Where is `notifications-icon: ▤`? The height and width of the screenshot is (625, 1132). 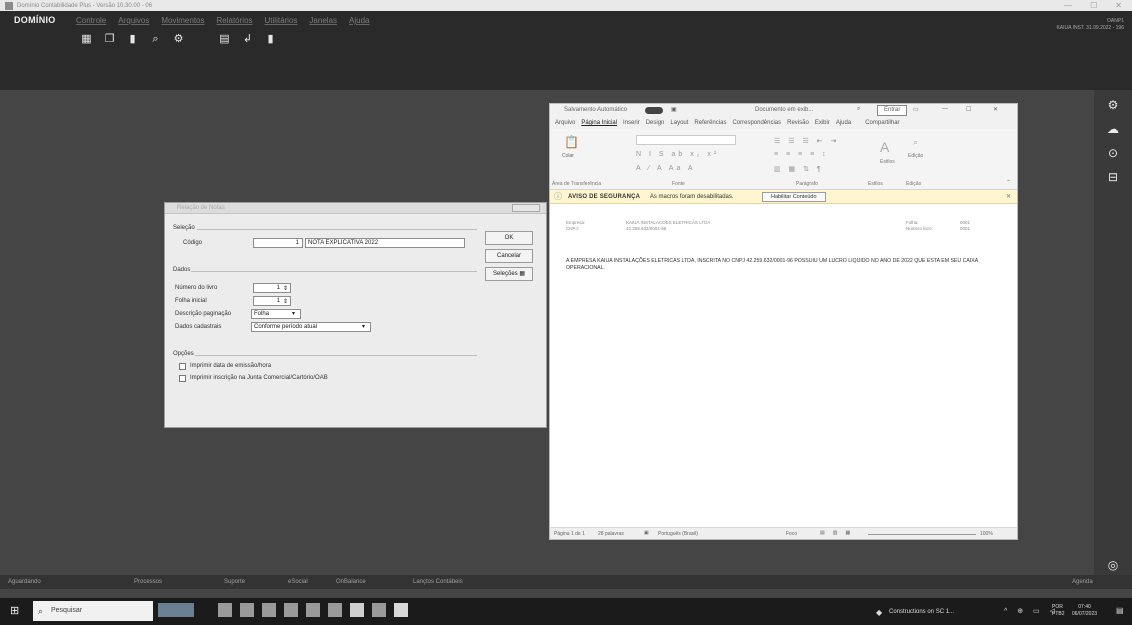 notifications-icon: ▤ is located at coordinates (1120, 610).